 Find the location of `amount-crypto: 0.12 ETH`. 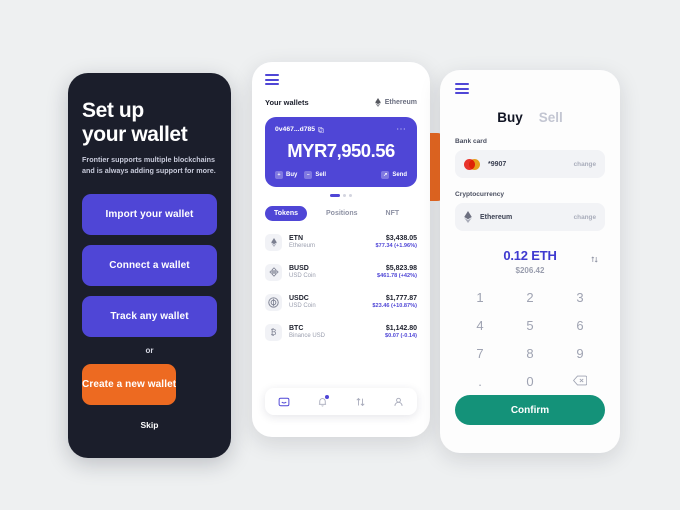

amount-crypto: 0.12 ETH is located at coordinates (530, 255).